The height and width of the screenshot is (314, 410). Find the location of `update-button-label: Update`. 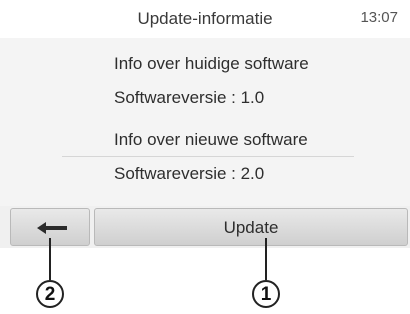

update-button-label: Update is located at coordinates (251, 227).